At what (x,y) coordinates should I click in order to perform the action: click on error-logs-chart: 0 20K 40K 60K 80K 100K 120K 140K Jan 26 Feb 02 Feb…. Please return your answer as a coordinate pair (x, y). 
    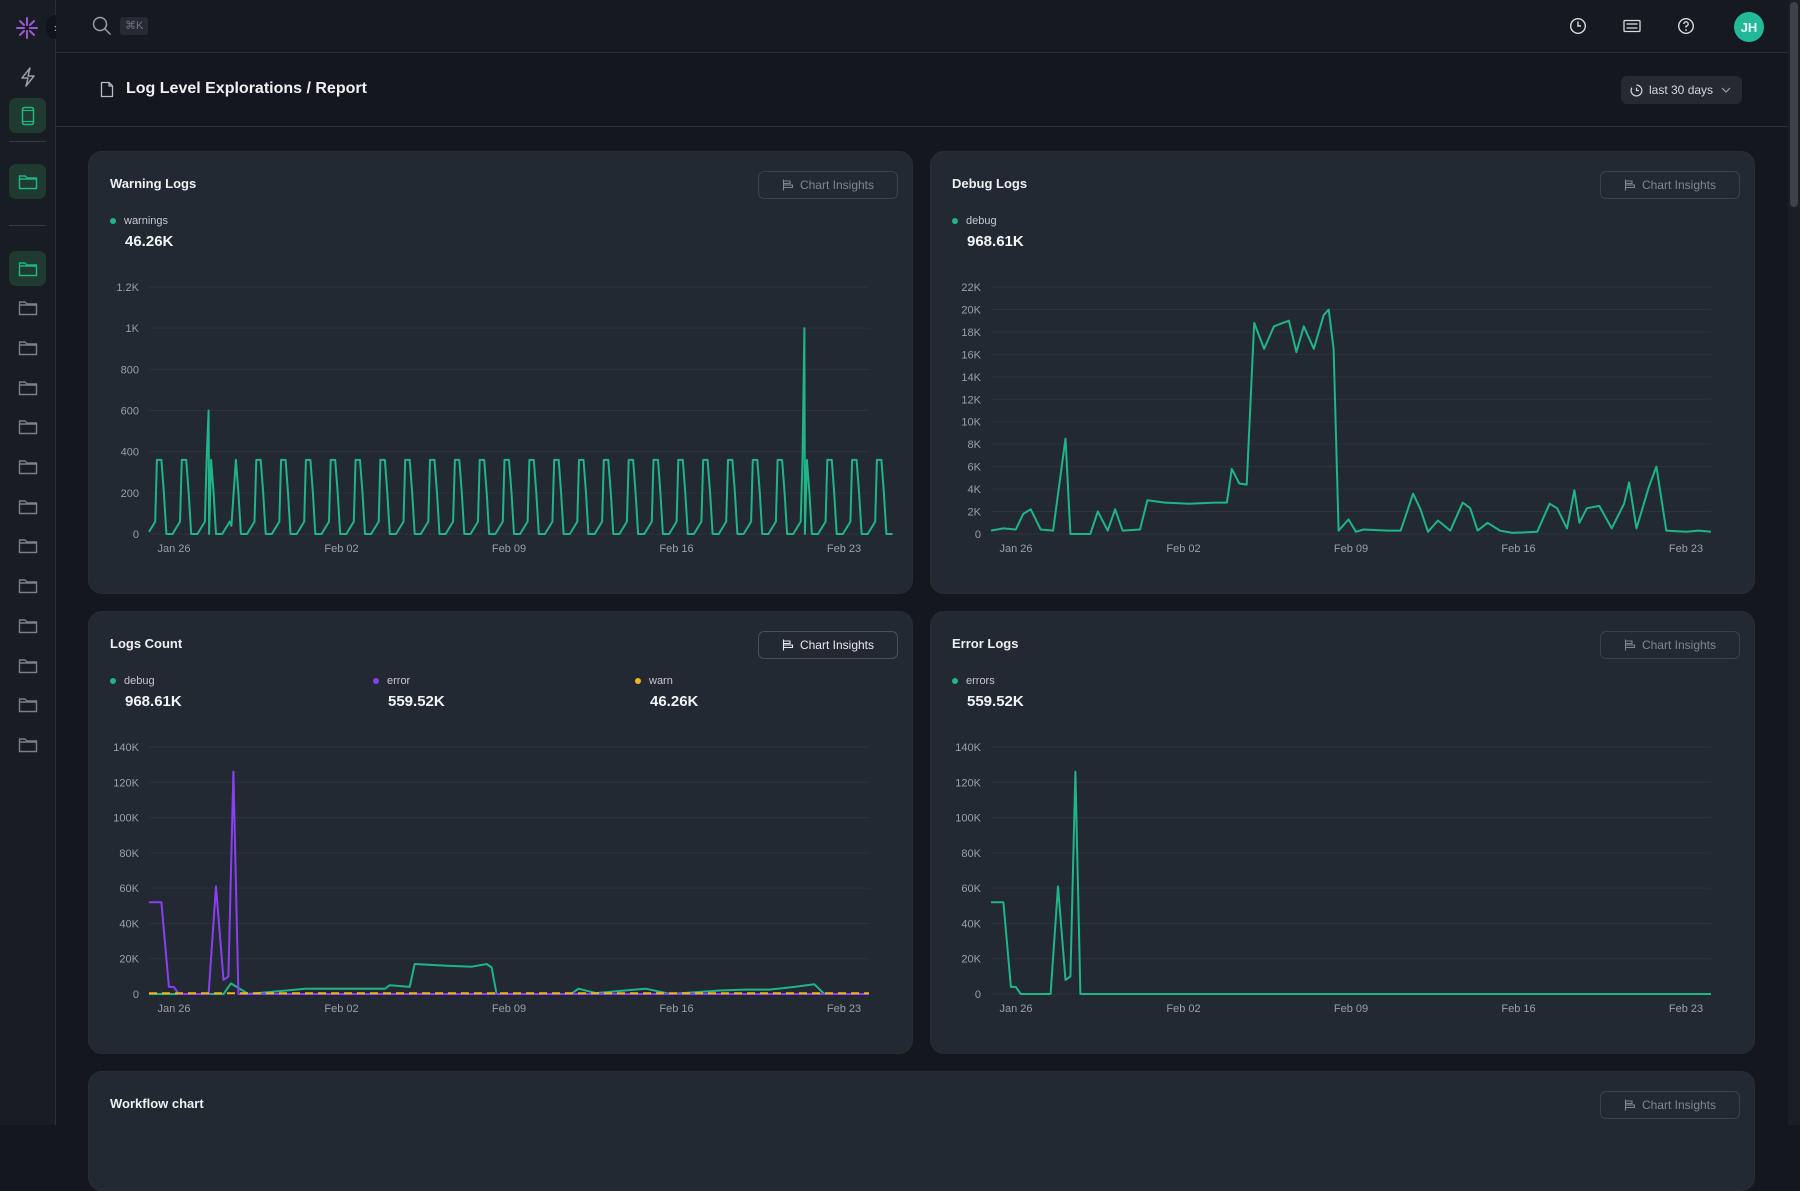
    Looking at the image, I should click on (1333, 878).